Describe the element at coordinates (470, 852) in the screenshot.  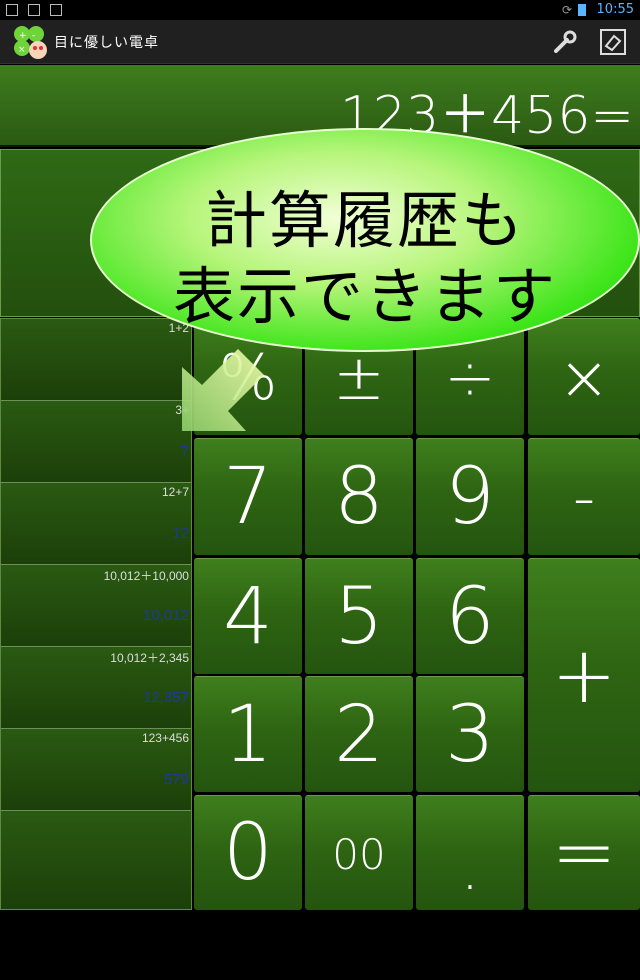
I see `decimal-key: .` at that location.